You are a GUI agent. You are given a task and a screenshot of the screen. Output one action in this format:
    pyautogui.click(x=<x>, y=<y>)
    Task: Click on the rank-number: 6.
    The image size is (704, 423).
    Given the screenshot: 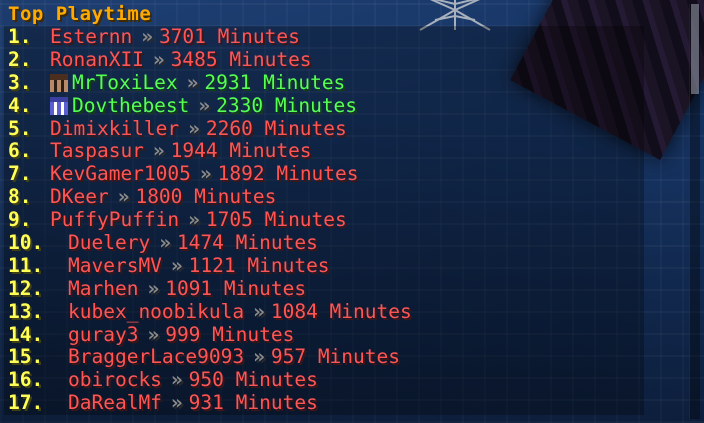 What is the action you would take?
    pyautogui.click(x=20, y=151)
    